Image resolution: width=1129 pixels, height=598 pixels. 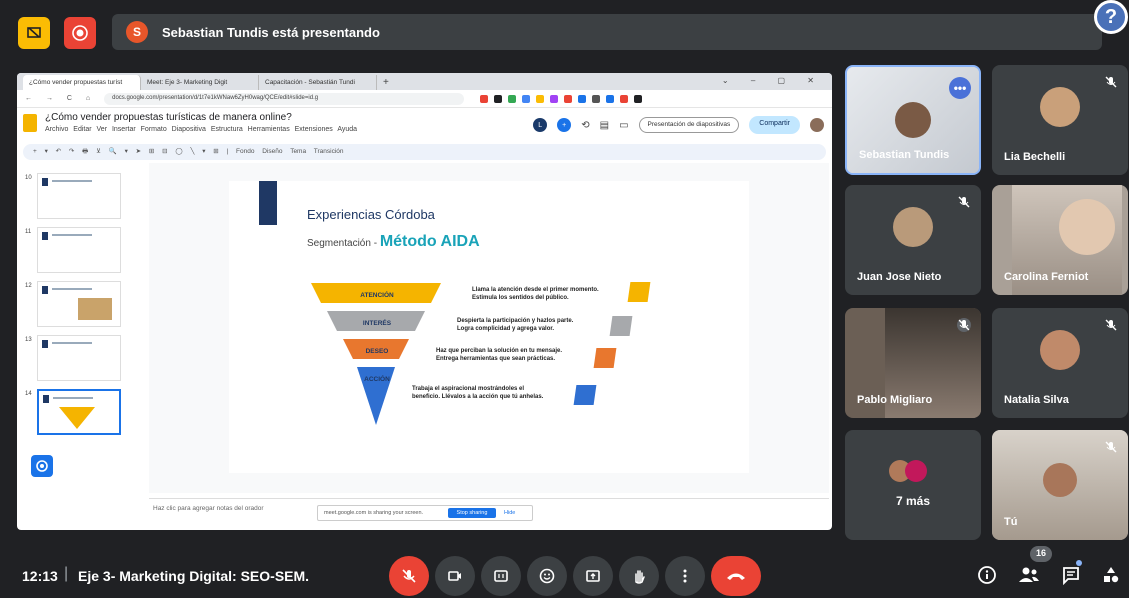 I want to click on browser-tab: Capacitación - Sebastián Tundi, so click(x=318, y=82).